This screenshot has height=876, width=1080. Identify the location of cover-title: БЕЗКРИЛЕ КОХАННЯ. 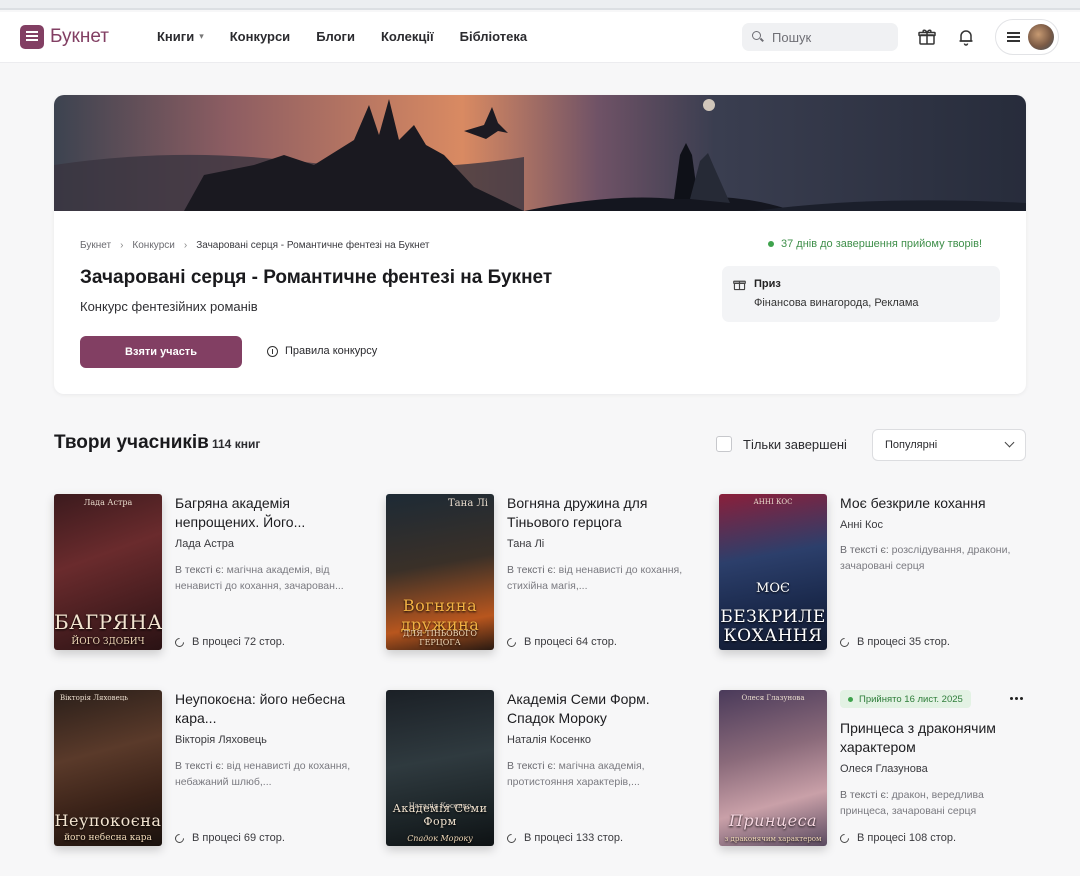
(773, 626).